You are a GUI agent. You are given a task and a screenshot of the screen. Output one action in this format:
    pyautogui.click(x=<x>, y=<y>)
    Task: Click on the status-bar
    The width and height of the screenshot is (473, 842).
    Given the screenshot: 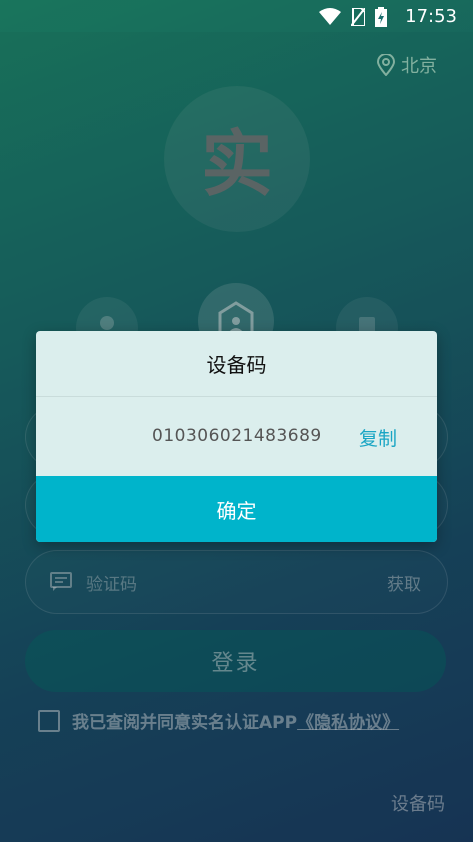 What is the action you would take?
    pyautogui.click(x=236, y=16)
    